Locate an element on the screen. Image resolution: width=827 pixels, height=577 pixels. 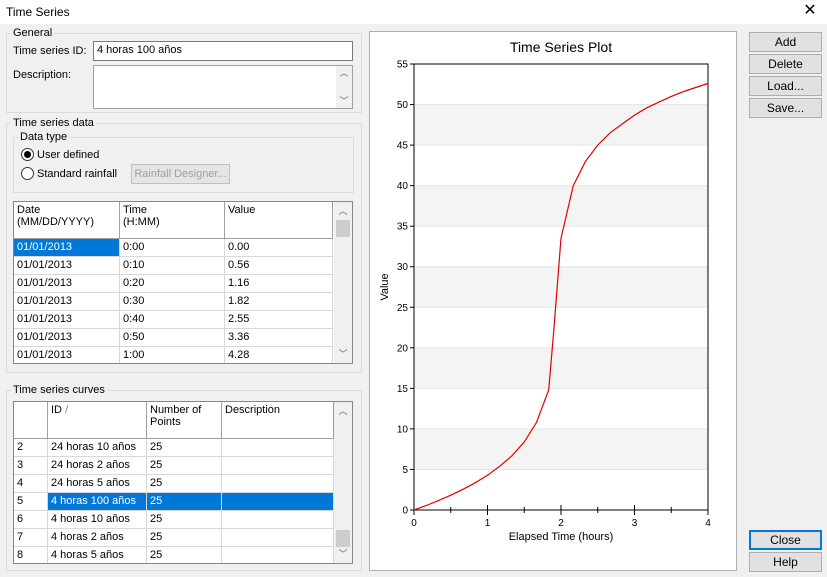
table-row: 64 horas 10 años 25 is located at coordinates (174, 520).